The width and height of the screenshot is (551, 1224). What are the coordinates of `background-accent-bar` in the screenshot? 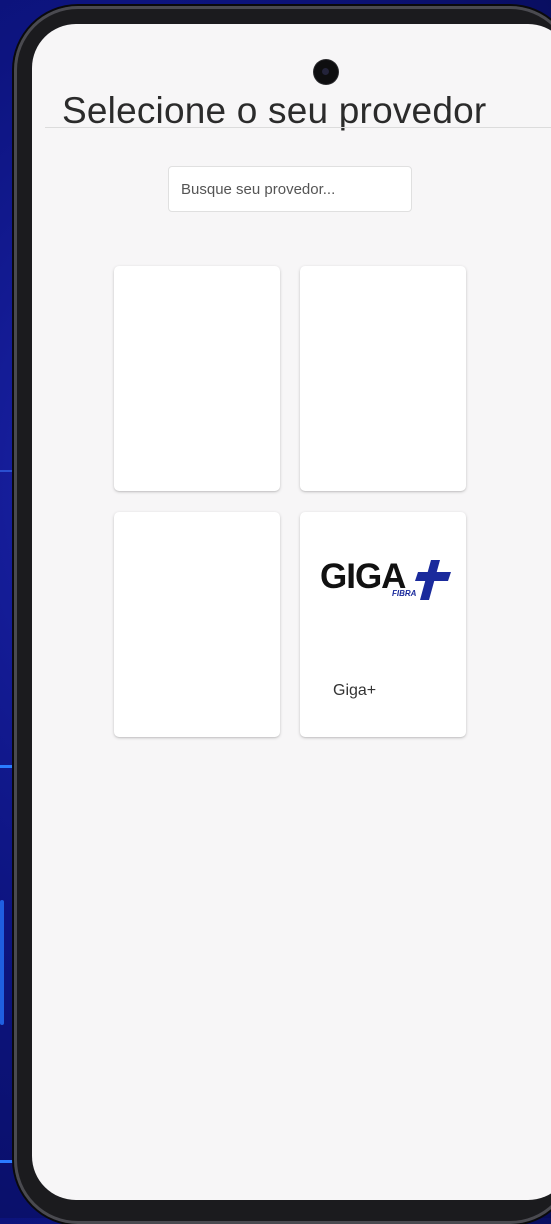 It's located at (2, 962).